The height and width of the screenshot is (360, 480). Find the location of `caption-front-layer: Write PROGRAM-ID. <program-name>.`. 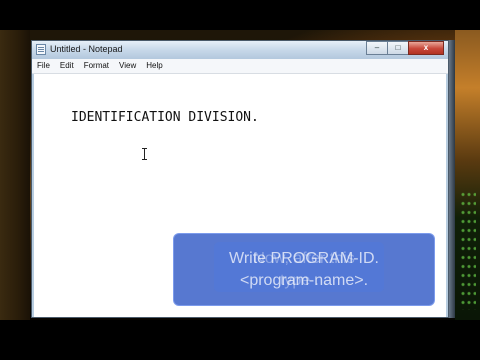

caption-front-layer: Write PROGRAM-ID. <program-name>. is located at coordinates (304, 270).